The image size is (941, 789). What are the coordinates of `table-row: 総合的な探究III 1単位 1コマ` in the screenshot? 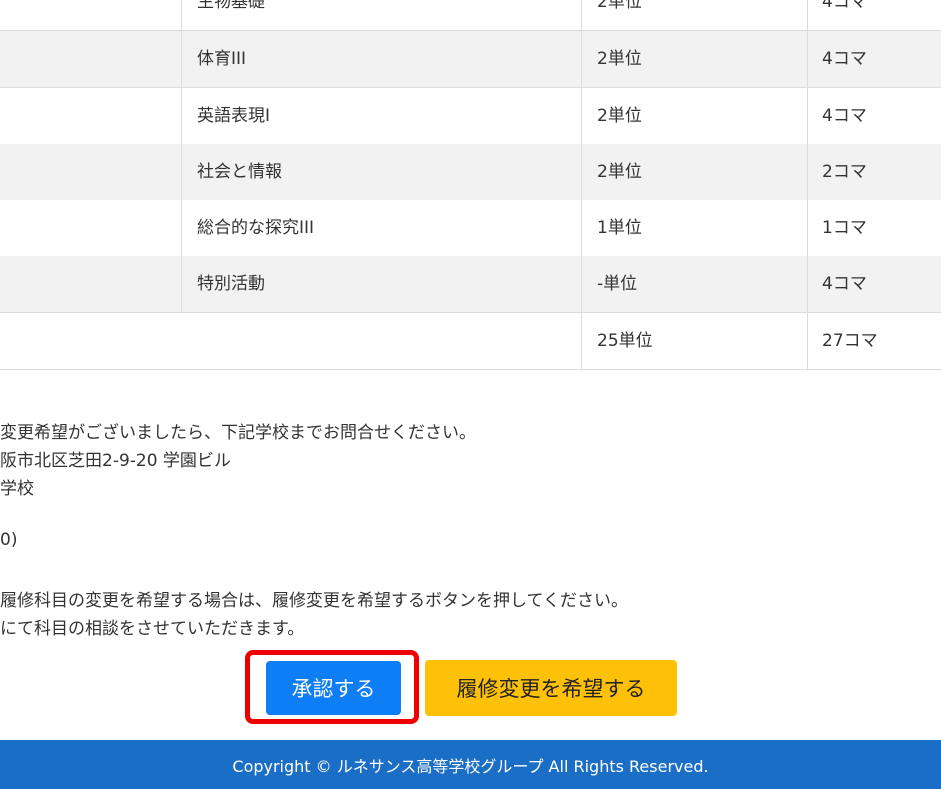 It's located at (470, 228).